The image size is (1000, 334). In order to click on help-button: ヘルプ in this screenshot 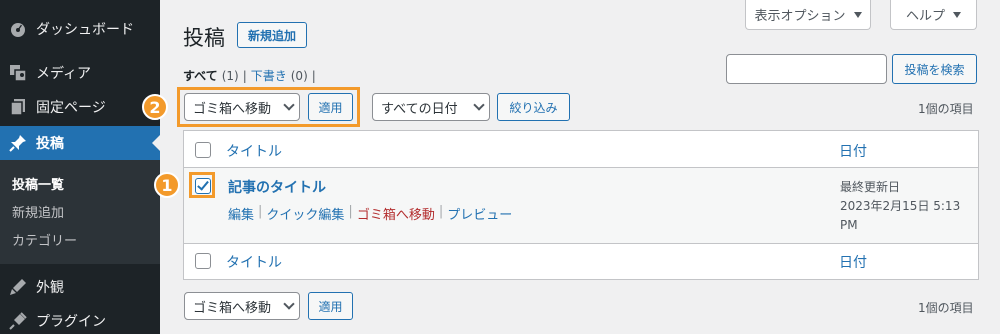, I will do `click(933, 15)`.